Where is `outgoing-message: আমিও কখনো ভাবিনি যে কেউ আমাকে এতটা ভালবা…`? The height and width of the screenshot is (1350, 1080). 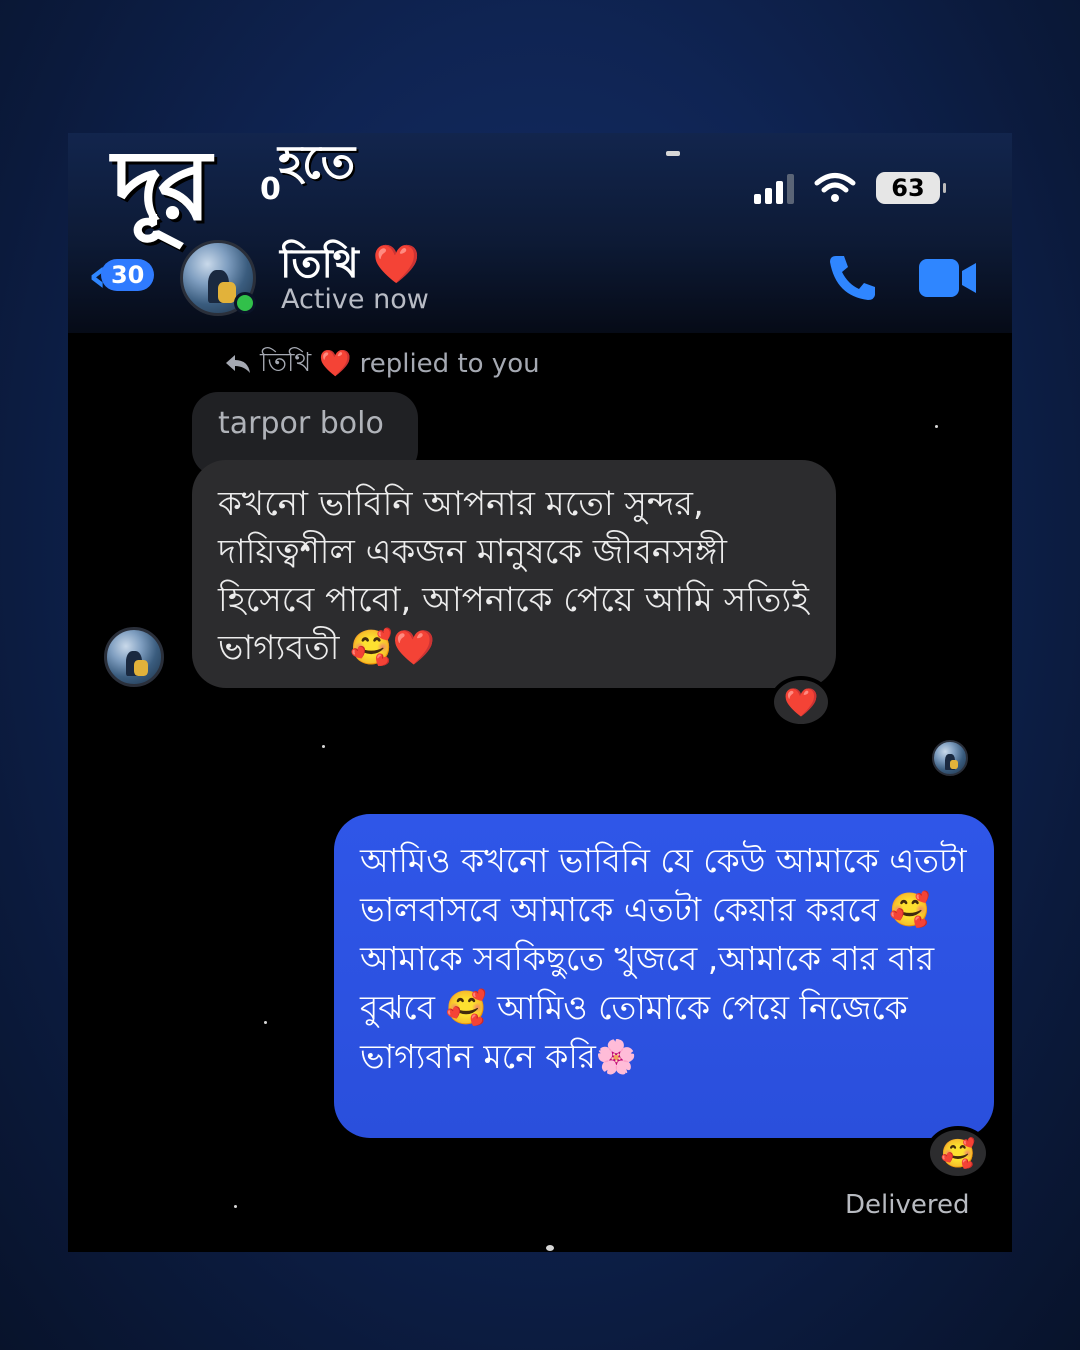
outgoing-message: আমিও কখনো ভাবিনি যে কেউ আমাকে এতটা ভালবা… is located at coordinates (664, 976).